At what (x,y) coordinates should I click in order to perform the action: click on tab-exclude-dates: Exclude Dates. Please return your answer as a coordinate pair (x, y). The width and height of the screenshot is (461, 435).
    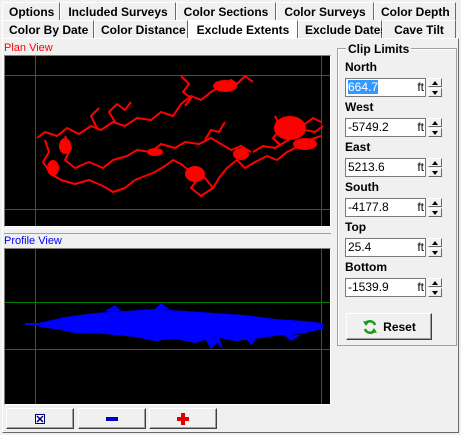
    Looking at the image, I should click on (342, 29).